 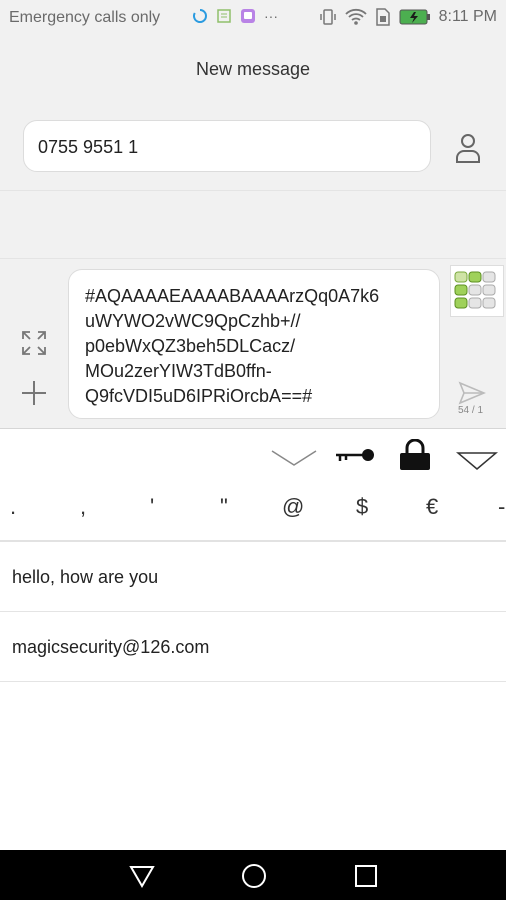 What do you see at coordinates (85, 17) in the screenshot?
I see `carrier-status: Emergency calls only` at bounding box center [85, 17].